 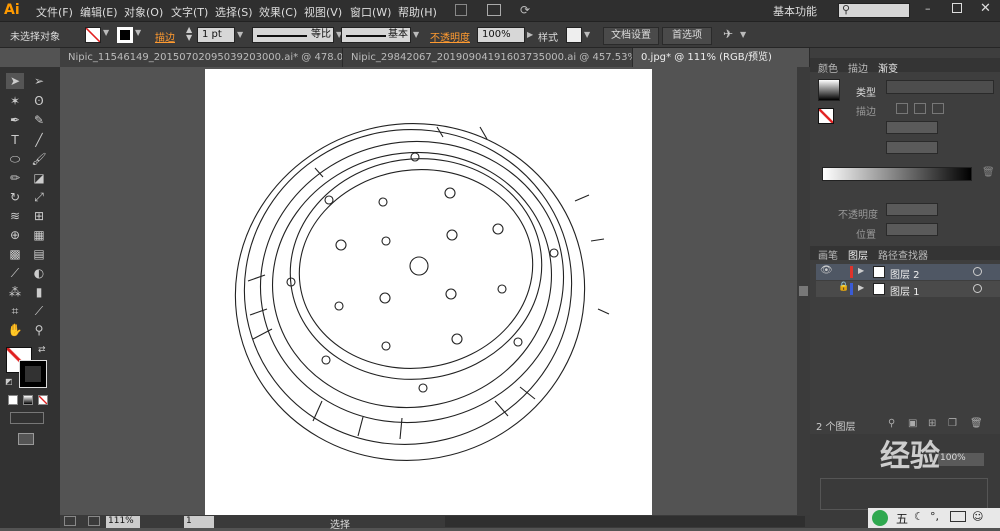 I want to click on warp-tool-icon: ≋, so click(x=15, y=216).